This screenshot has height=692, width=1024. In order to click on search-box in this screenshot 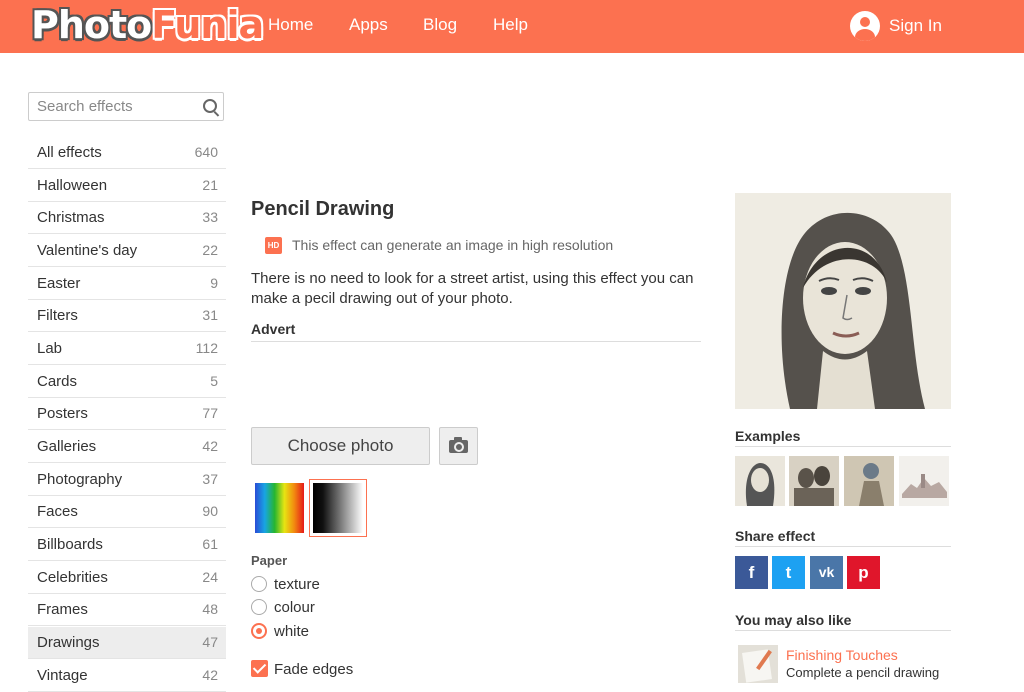, I will do `click(126, 106)`.